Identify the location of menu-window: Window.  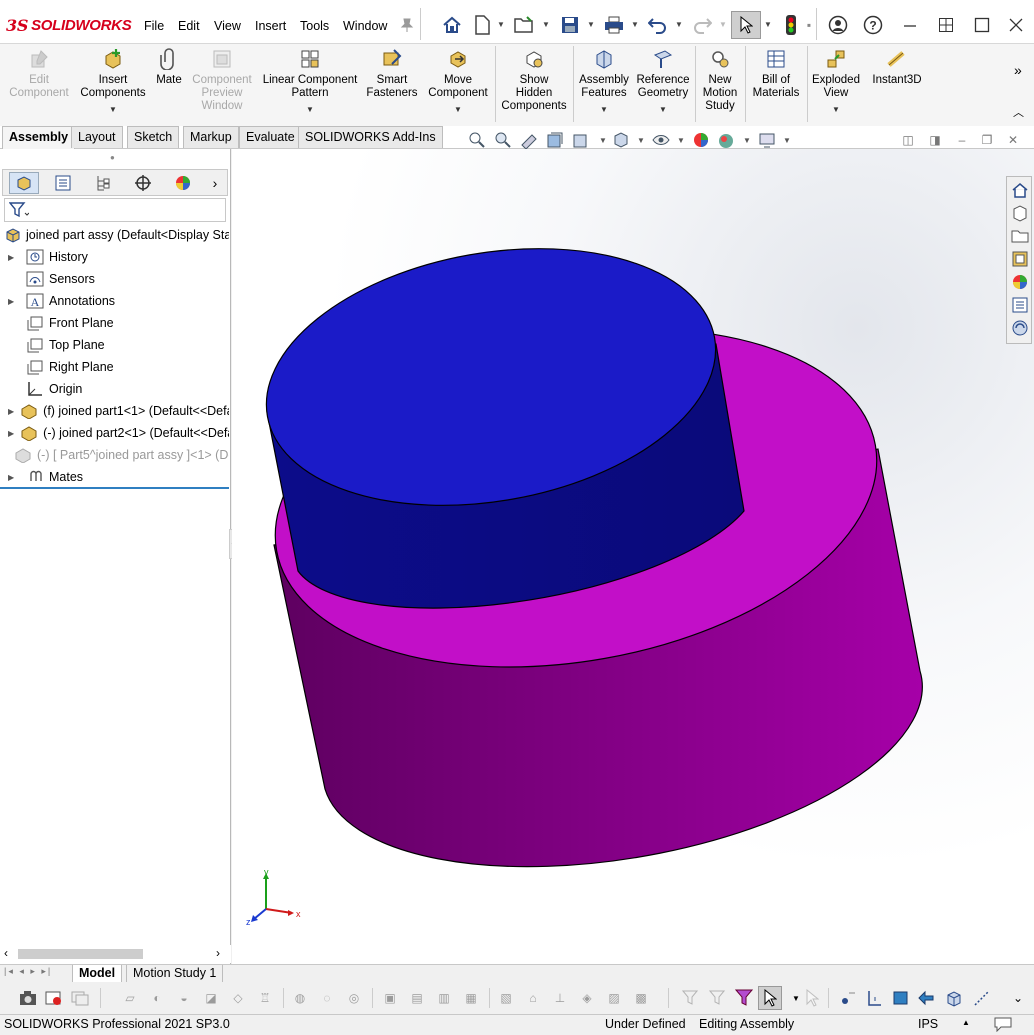
(365, 26).